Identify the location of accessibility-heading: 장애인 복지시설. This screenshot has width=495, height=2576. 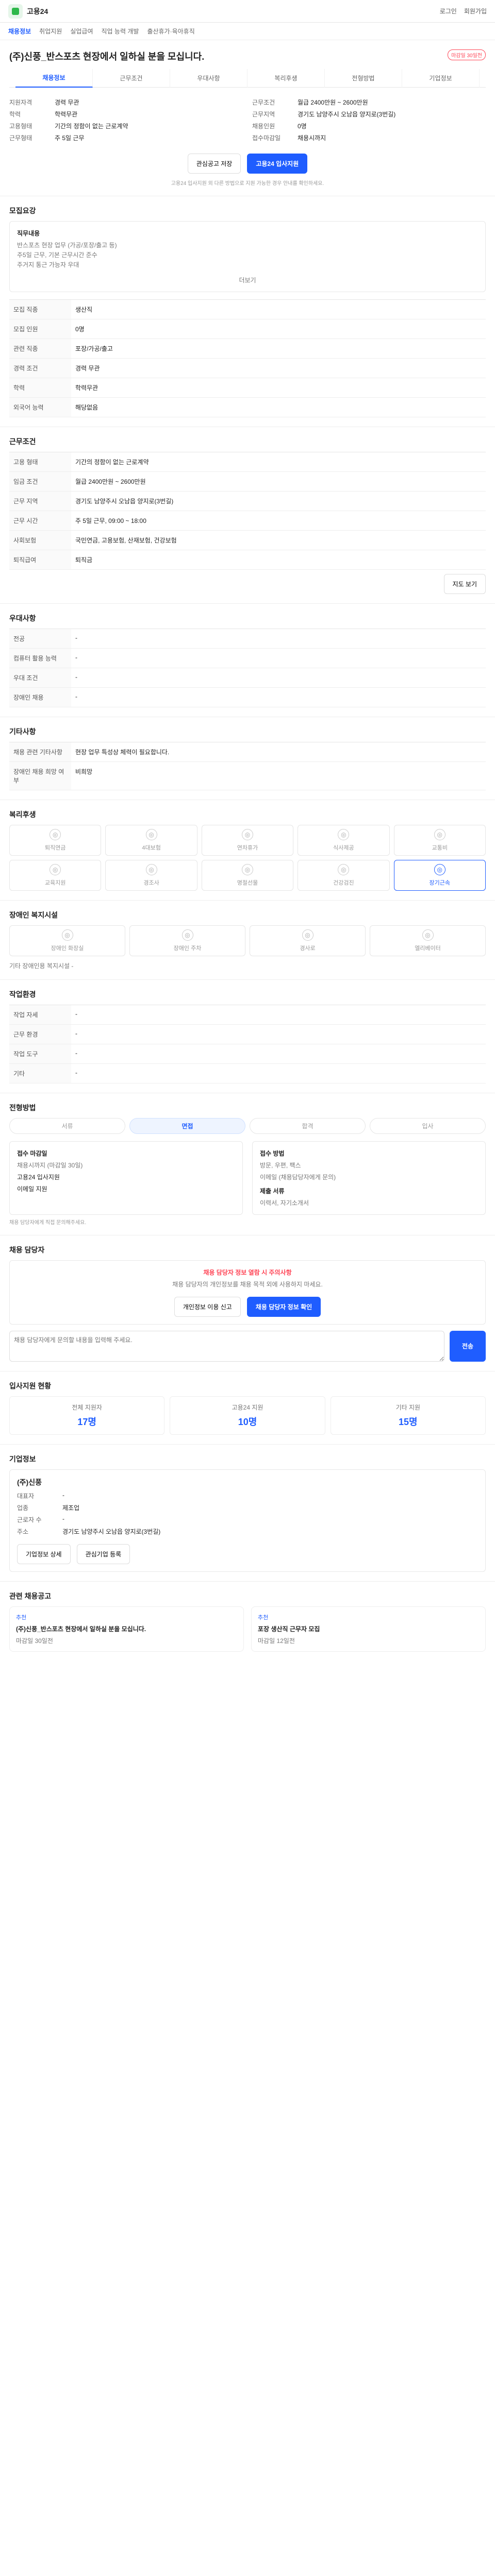
(33, 914).